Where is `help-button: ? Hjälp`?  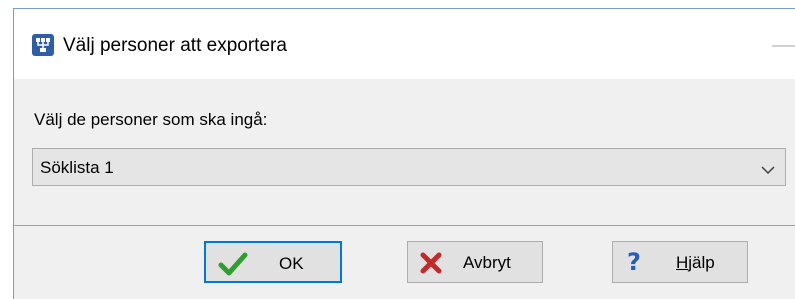 help-button: ? Hjälp is located at coordinates (680, 262).